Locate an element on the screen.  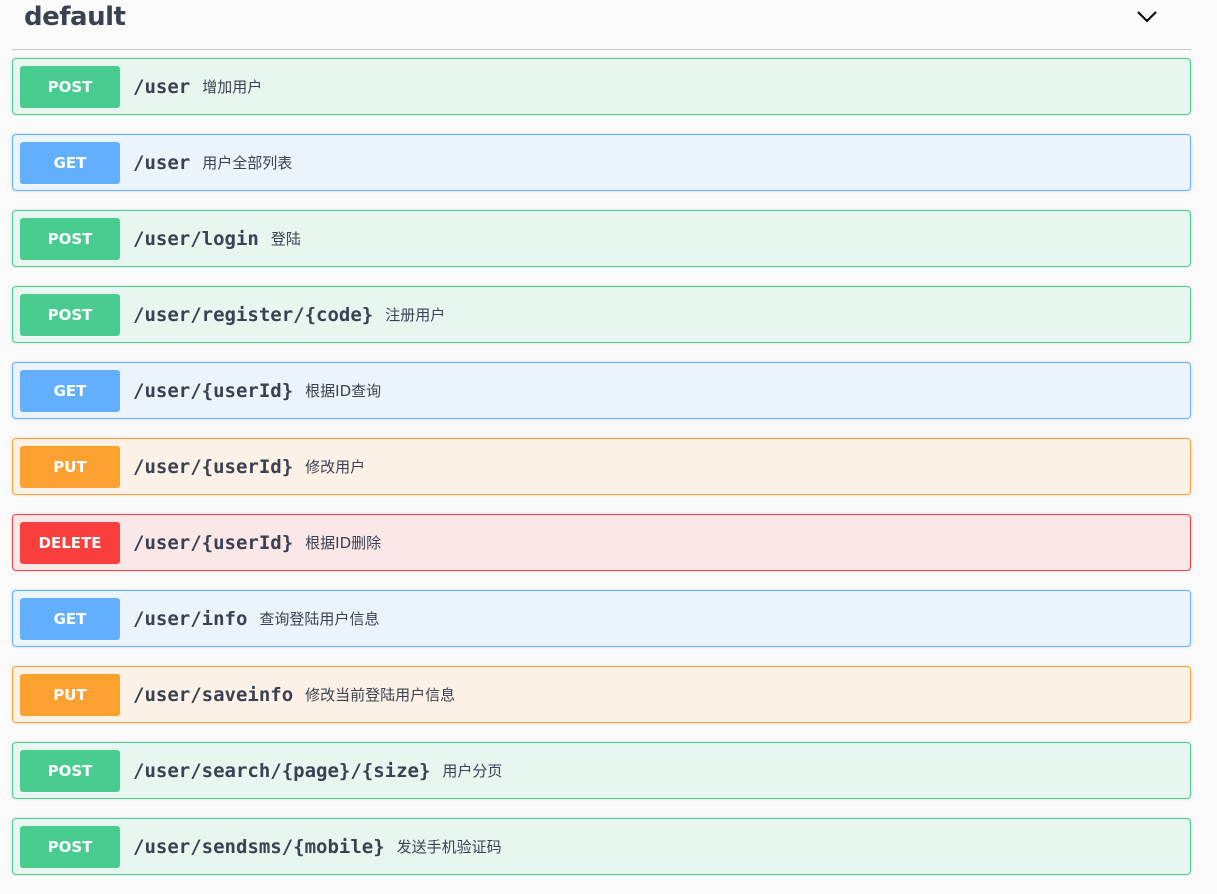
operation-summary: 发送手机验证码 is located at coordinates (449, 847).